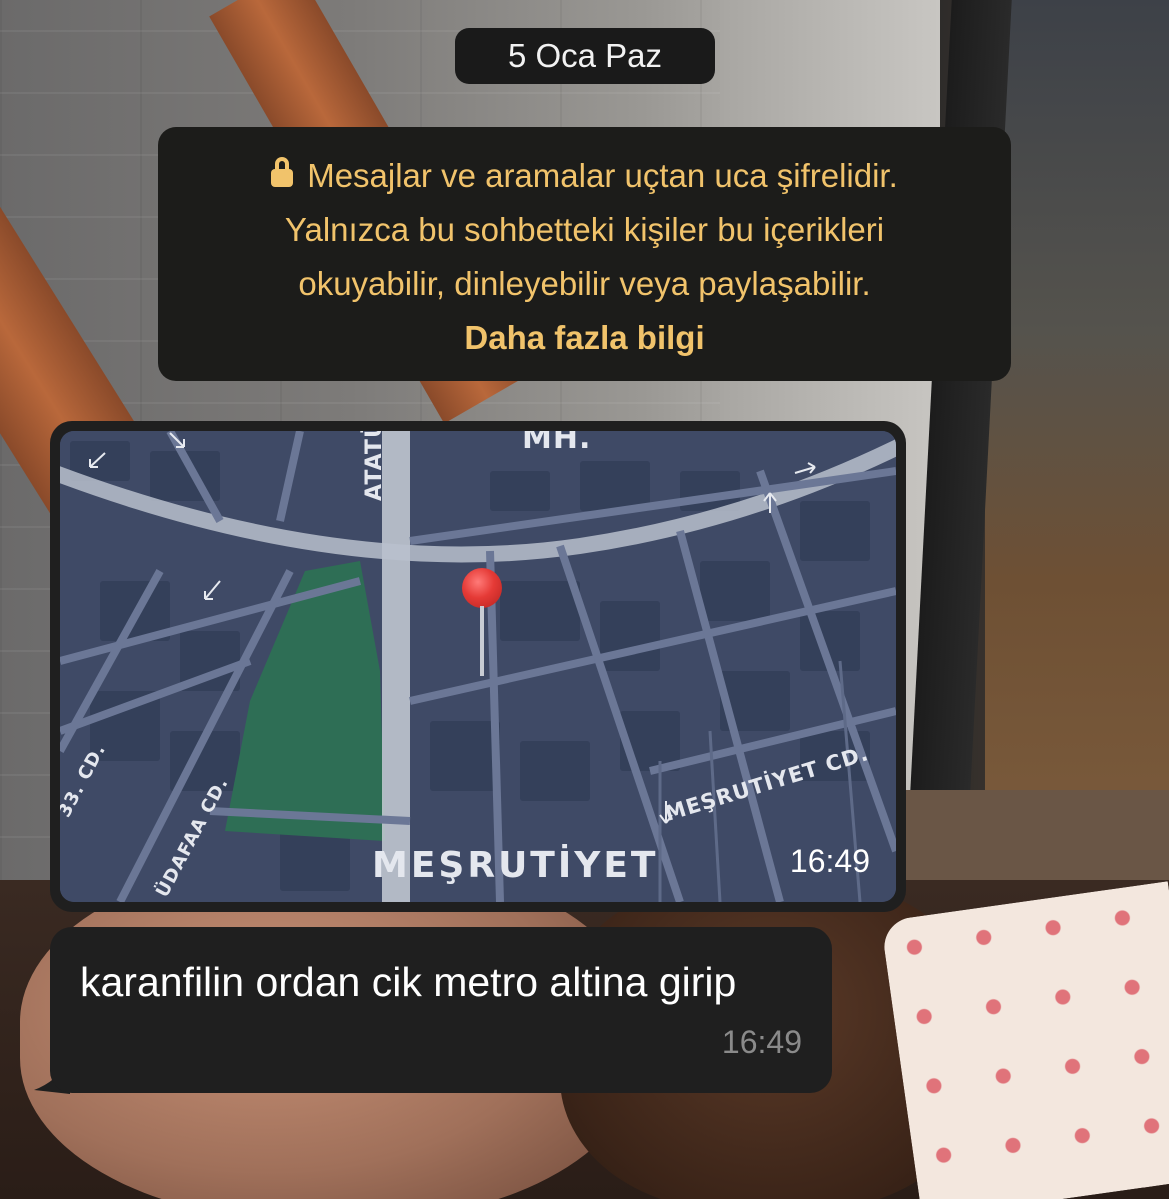  What do you see at coordinates (585, 56) in the screenshot?
I see `date-separator: 5 Oca Paz` at bounding box center [585, 56].